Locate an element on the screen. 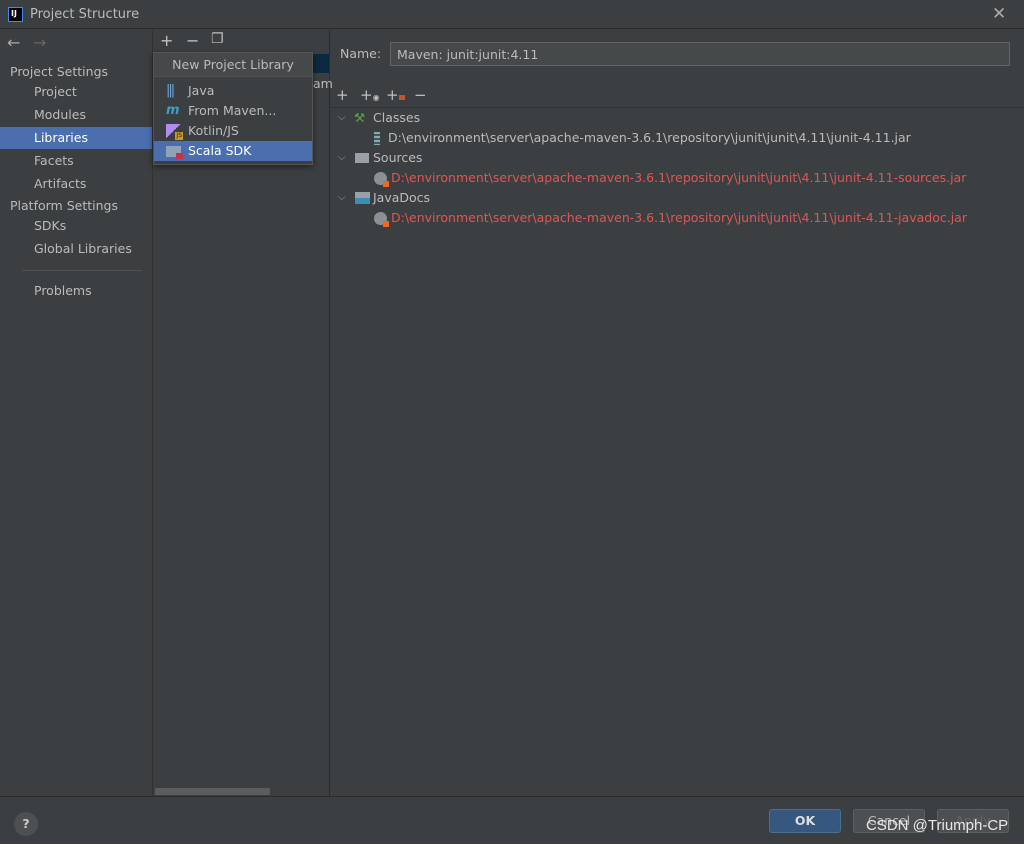  app-icon: IJ is located at coordinates (15, 14).